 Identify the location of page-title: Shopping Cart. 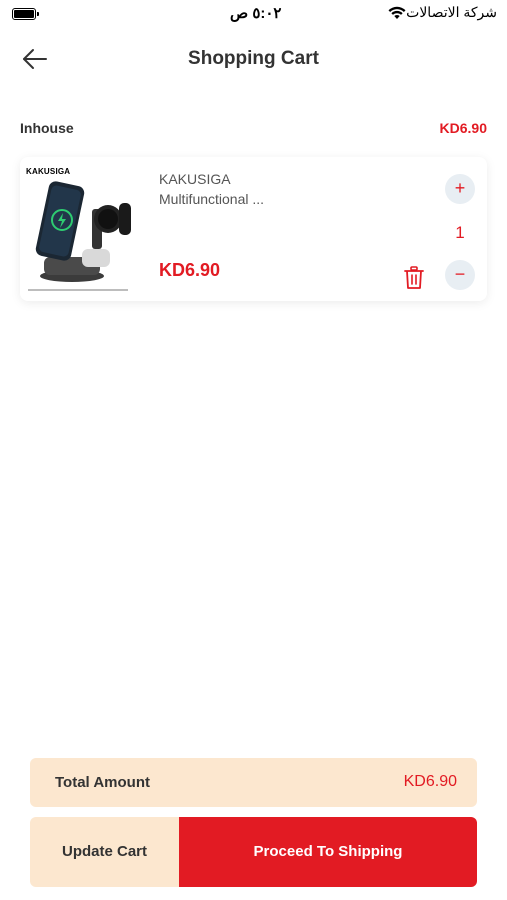
(253, 58).